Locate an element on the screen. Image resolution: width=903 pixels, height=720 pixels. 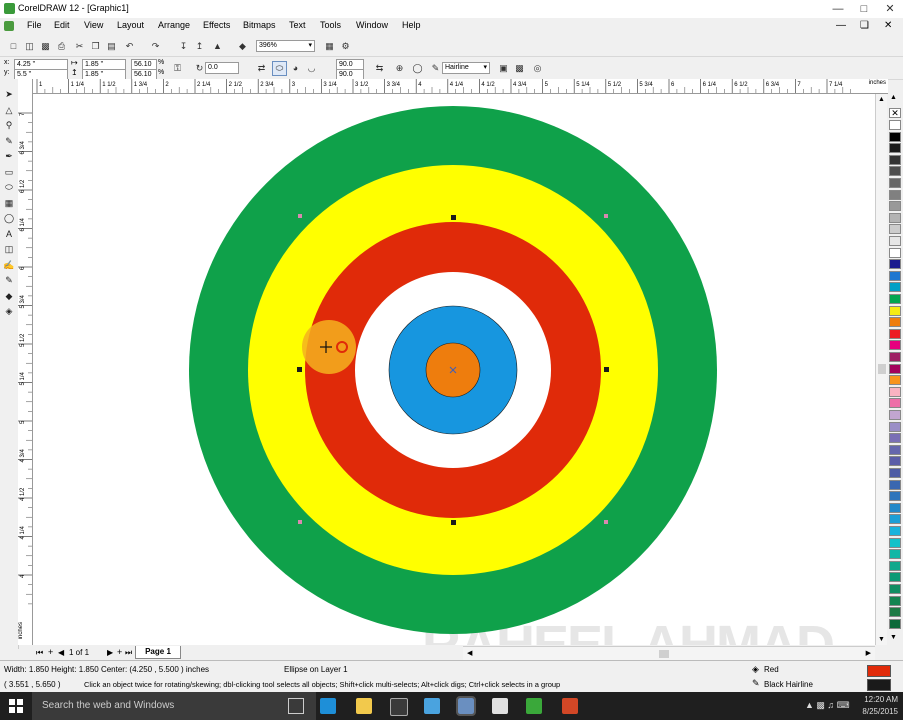
add-page-after-icon: + is located at coordinates (119, 652).